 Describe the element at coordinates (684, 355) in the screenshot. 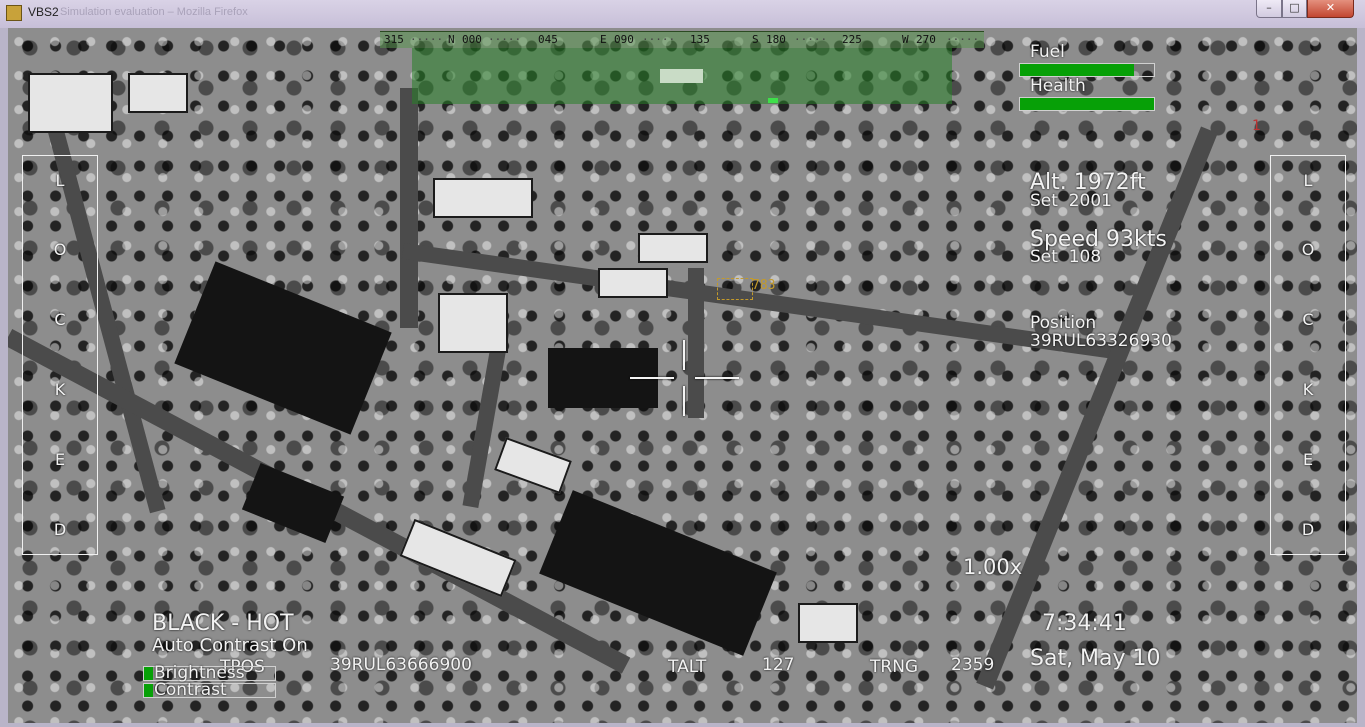

I see `crosshair-top` at that location.